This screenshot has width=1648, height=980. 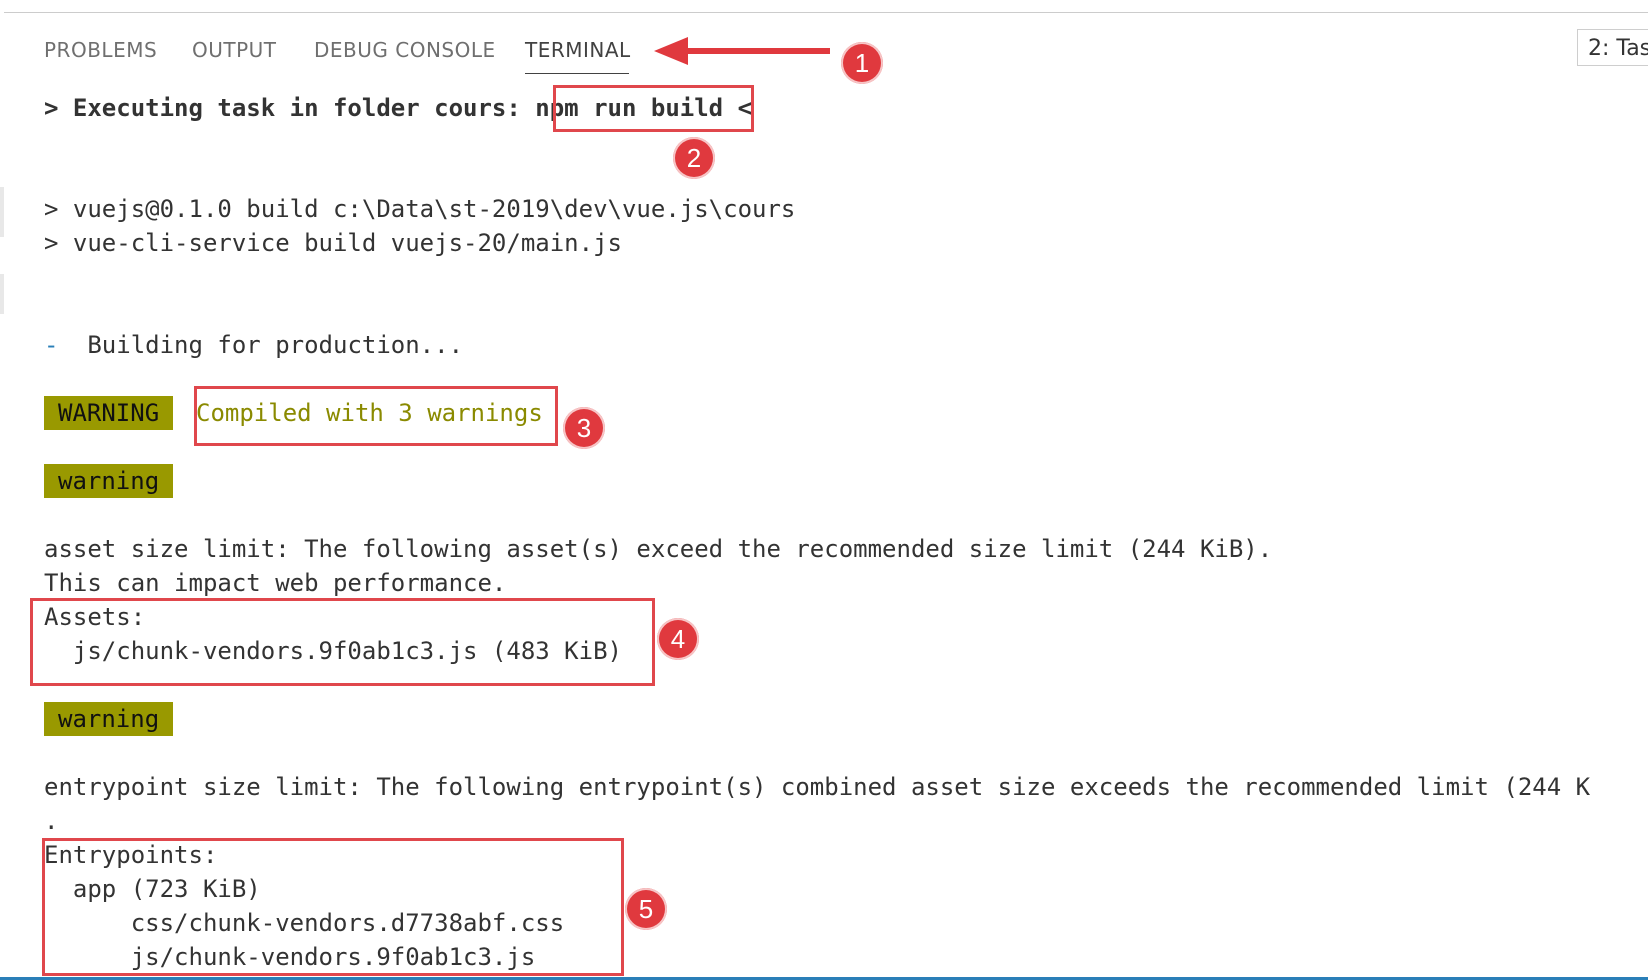 What do you see at coordinates (100, 50) in the screenshot?
I see `tab-problems: PROBLEMS` at bounding box center [100, 50].